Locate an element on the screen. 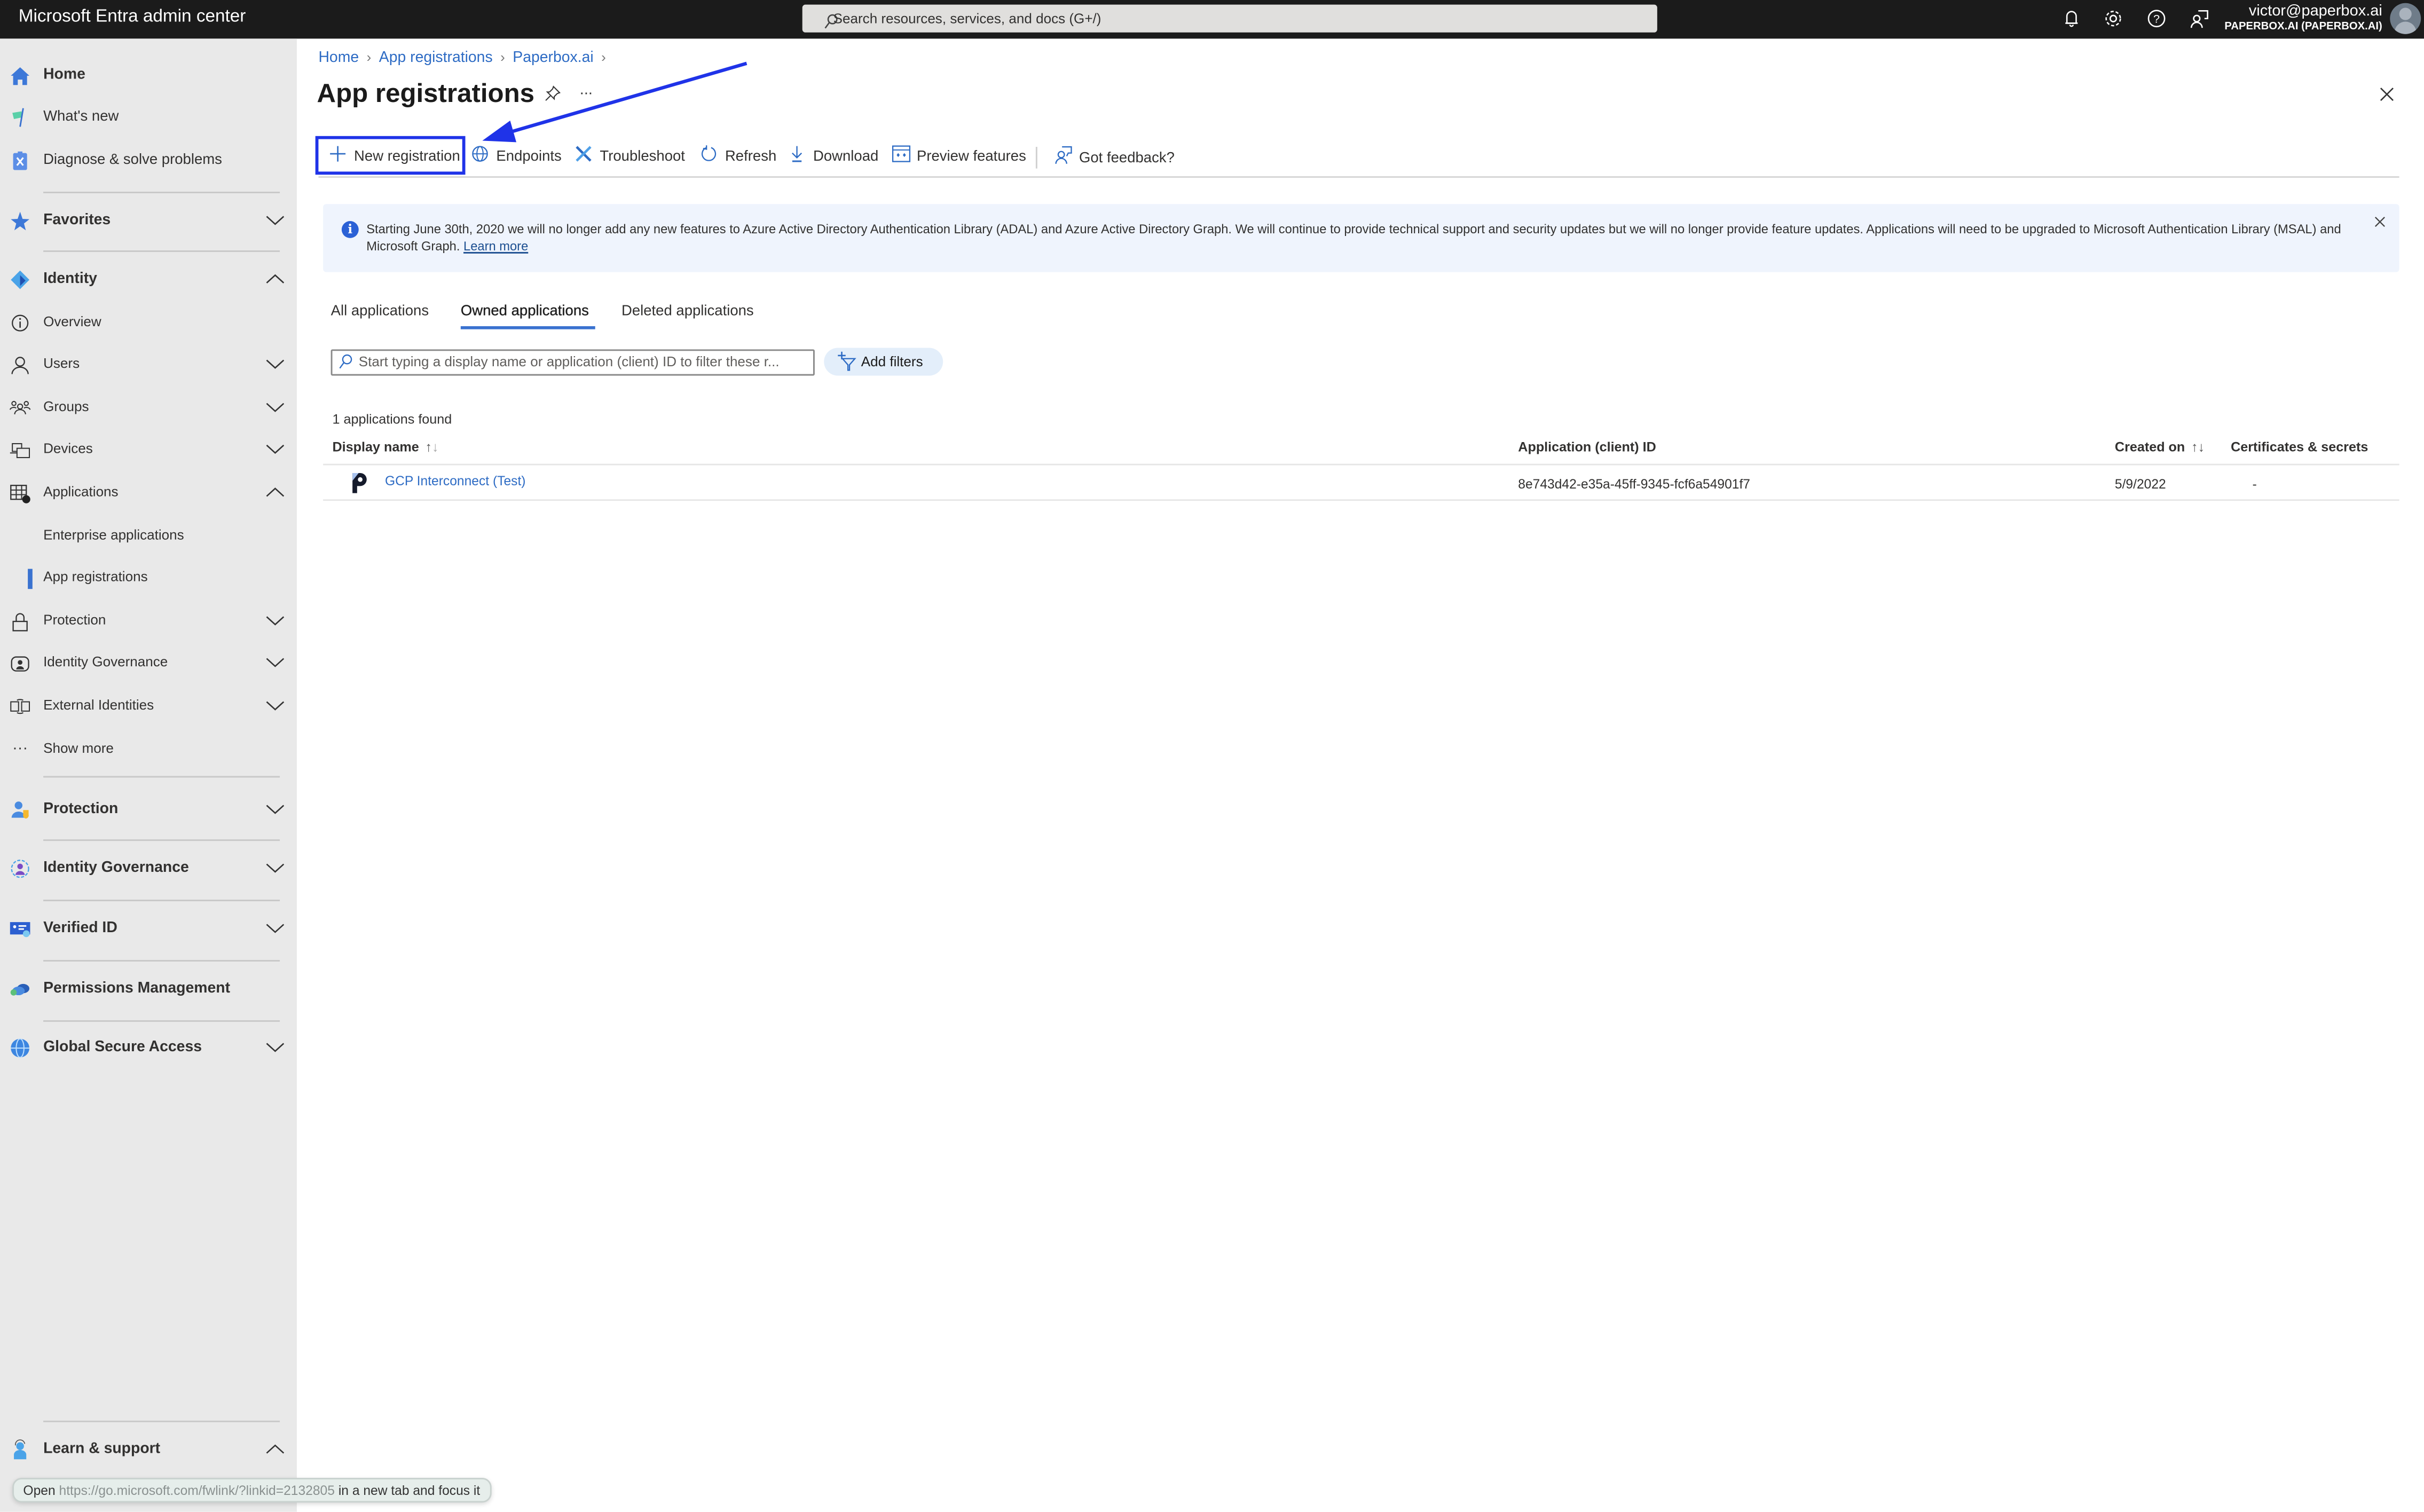 Image resolution: width=2424 pixels, height=1512 pixels. sidebar-item-global-secure-access: Global Secure Access is located at coordinates (148, 1047).